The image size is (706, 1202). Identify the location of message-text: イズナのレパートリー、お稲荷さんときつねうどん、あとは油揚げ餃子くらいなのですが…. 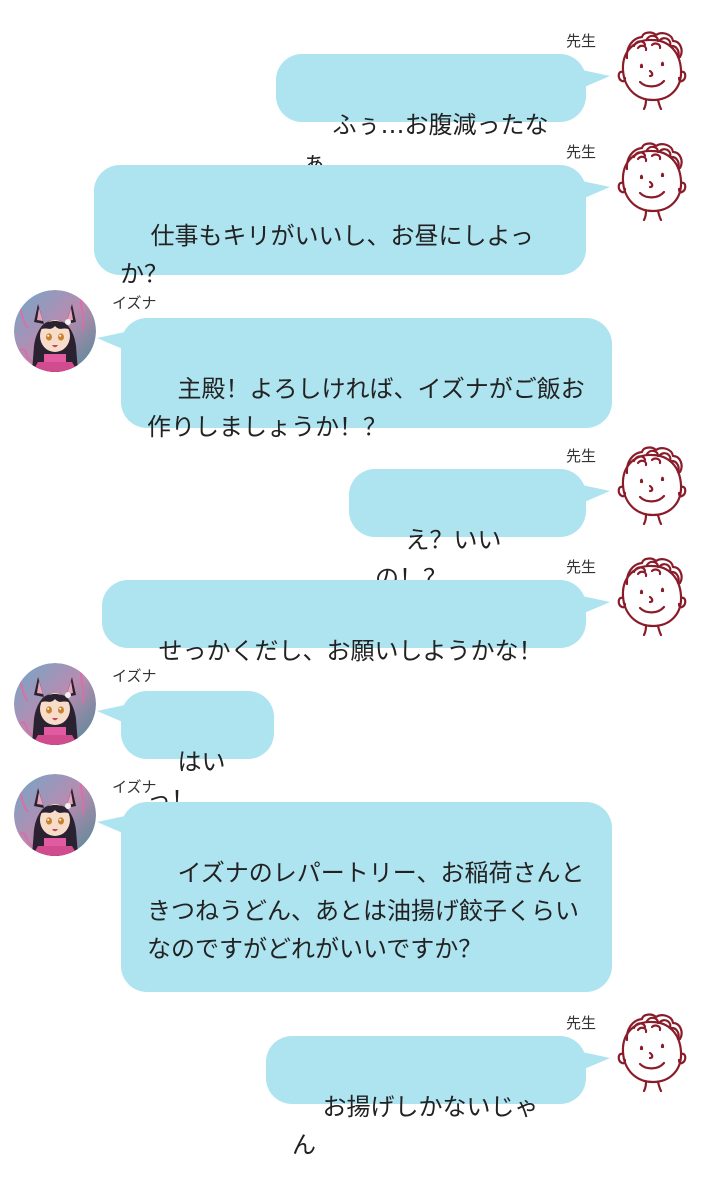
(366, 911).